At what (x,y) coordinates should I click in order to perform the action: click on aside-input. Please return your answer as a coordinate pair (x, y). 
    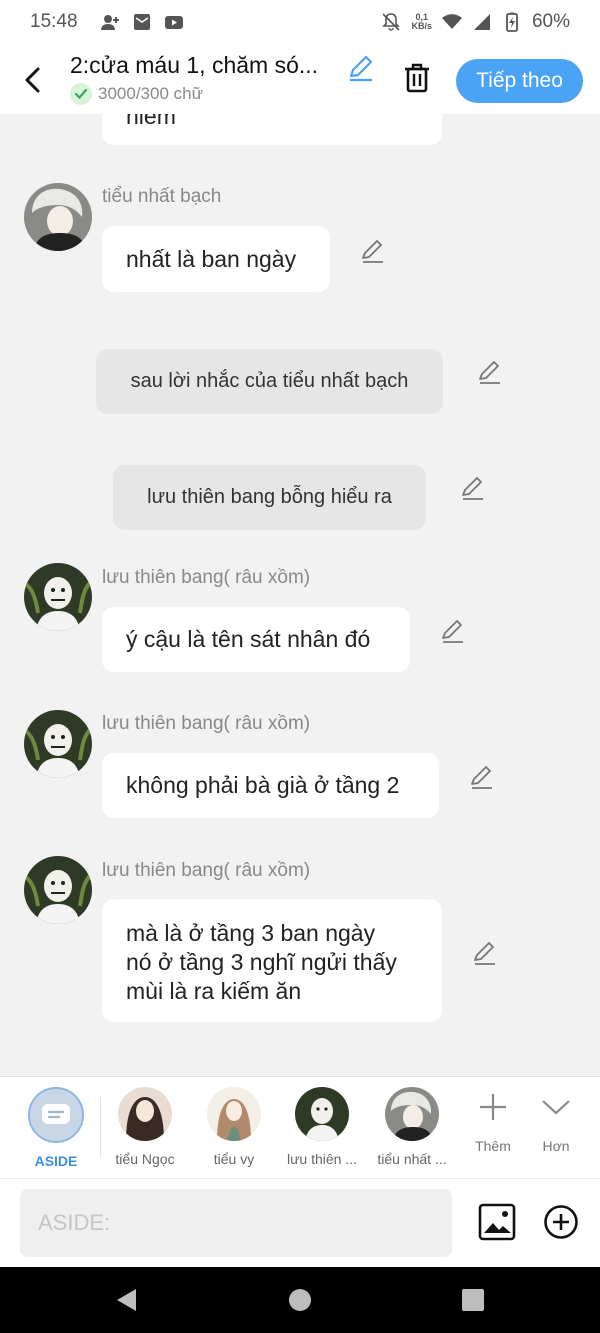
    Looking at the image, I should click on (236, 1223).